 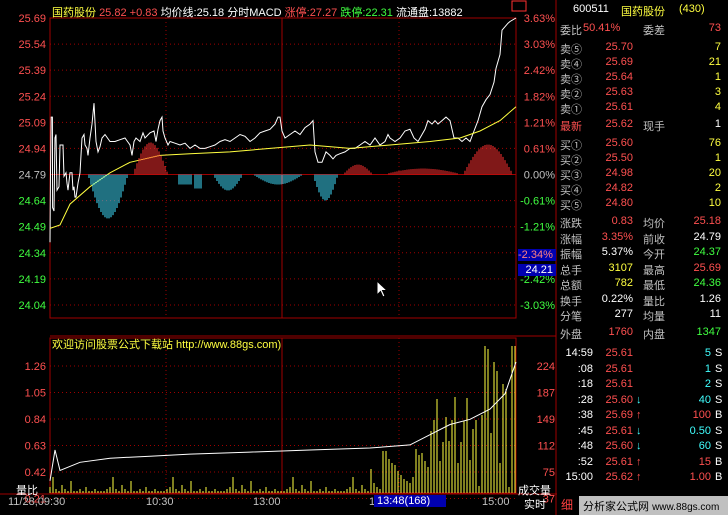 What do you see at coordinates (571, 31) in the screenshot?
I see `ratio-label: 委比` at bounding box center [571, 31].